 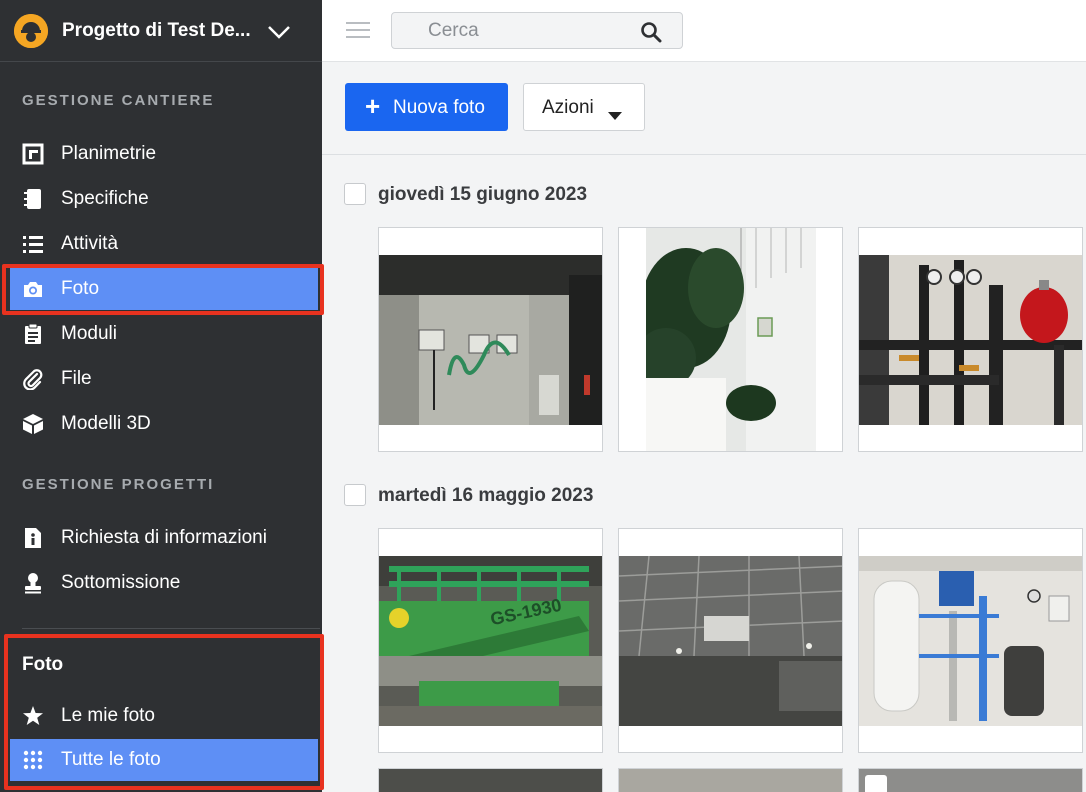 I want to click on sidebar-item-planimetrie: Planimetrie, so click(x=164, y=154).